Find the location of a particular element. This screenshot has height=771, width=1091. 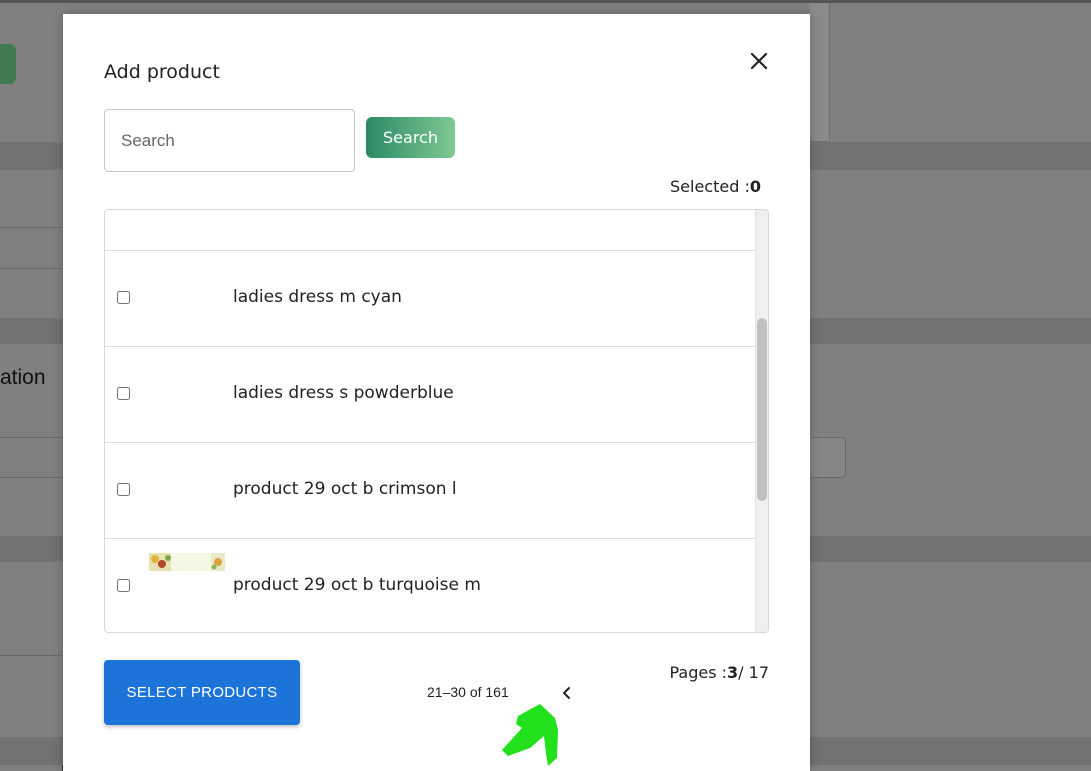

close-button is located at coordinates (759, 61).